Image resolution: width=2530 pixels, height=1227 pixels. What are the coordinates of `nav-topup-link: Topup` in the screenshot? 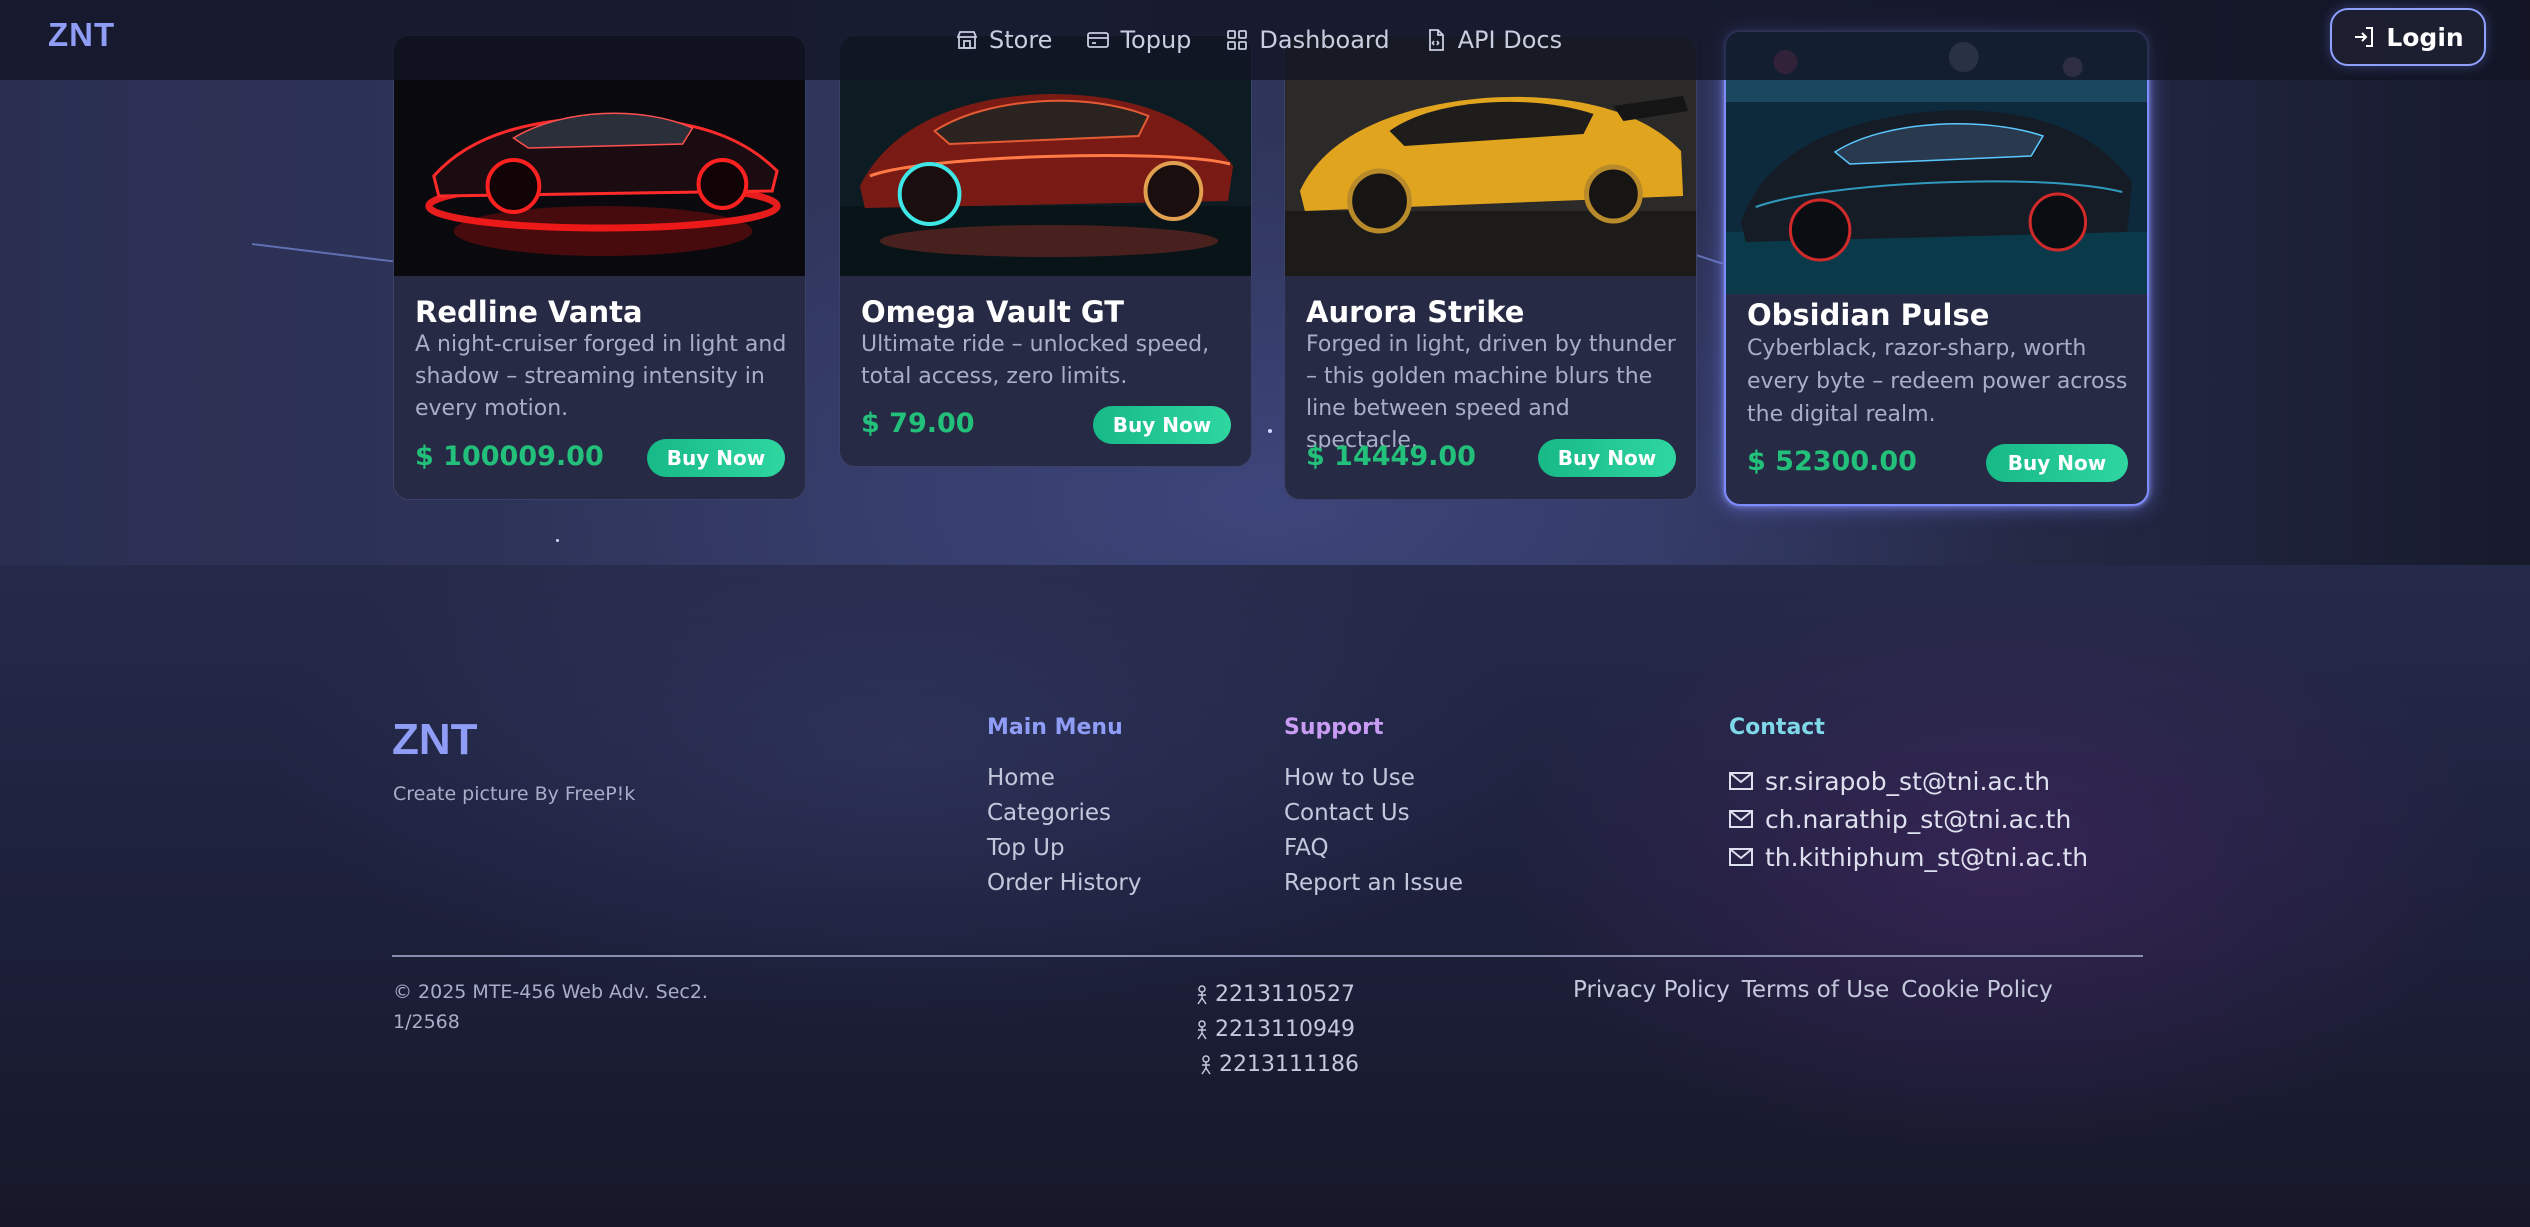 It's located at (1138, 40).